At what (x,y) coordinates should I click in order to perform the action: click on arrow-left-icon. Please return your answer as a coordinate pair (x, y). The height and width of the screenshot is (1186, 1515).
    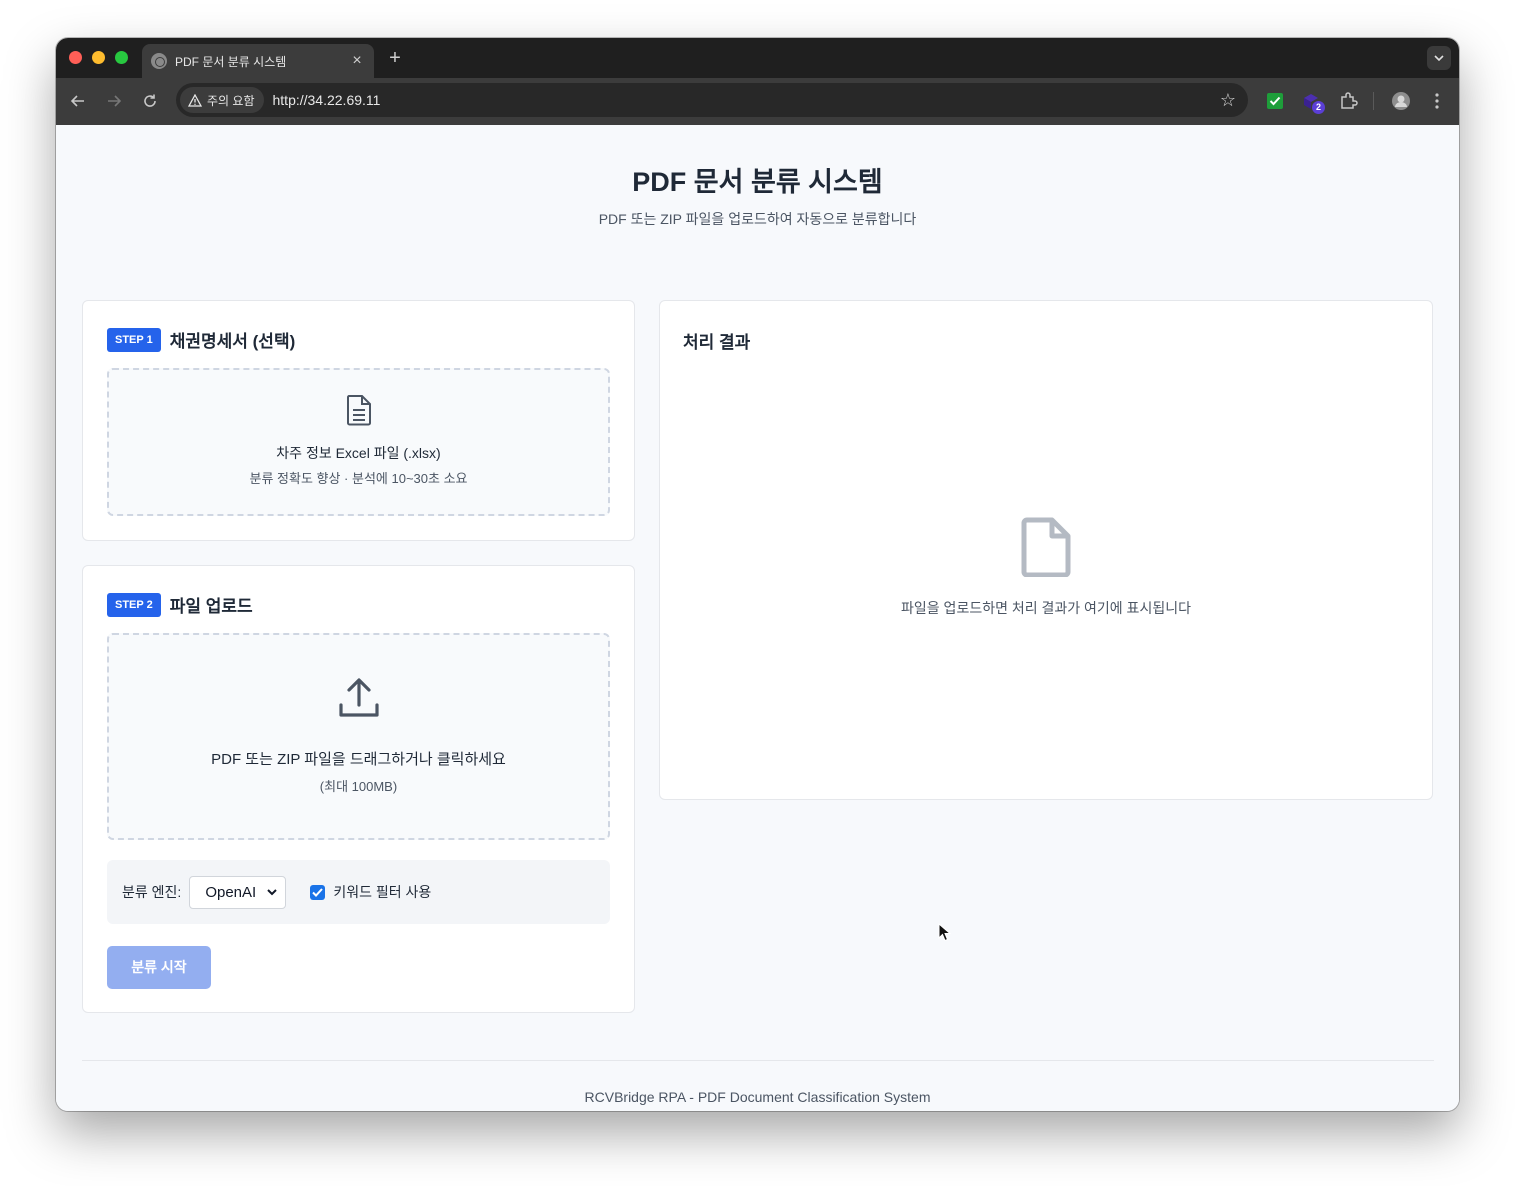
    Looking at the image, I should click on (77, 101).